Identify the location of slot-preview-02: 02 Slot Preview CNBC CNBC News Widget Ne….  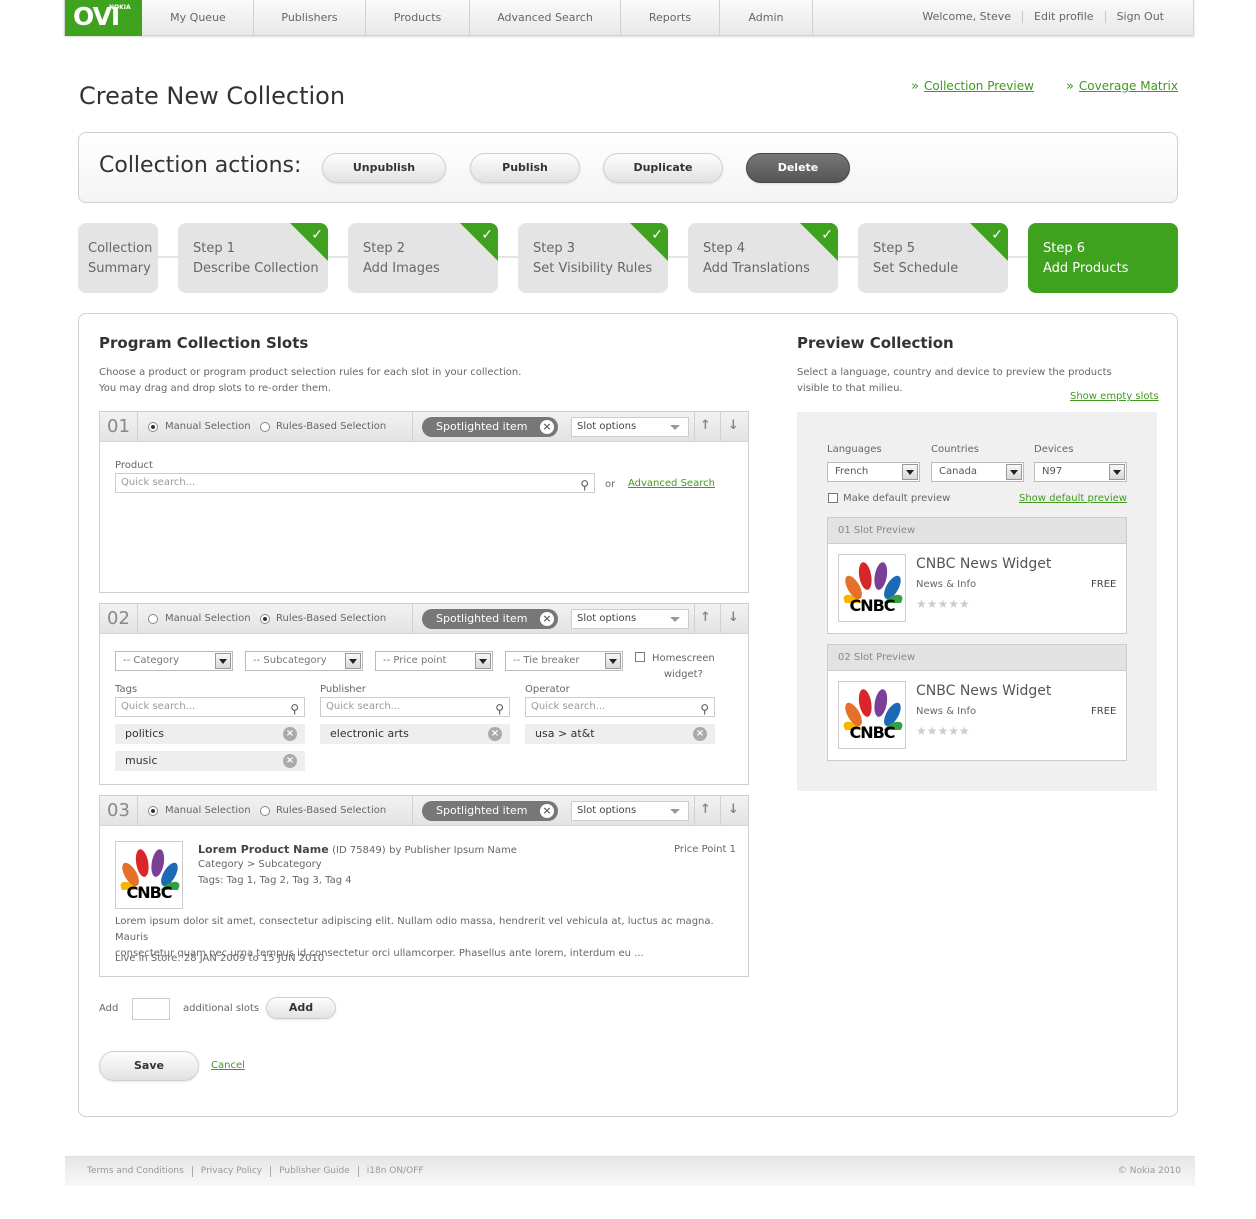
(977, 702).